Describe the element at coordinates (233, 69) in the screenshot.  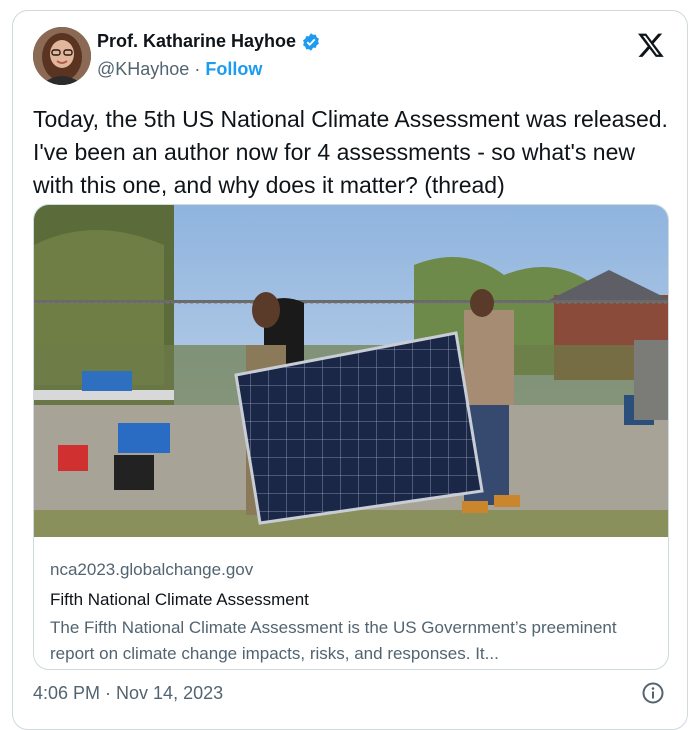
I see `follow-button: Follow` at that location.